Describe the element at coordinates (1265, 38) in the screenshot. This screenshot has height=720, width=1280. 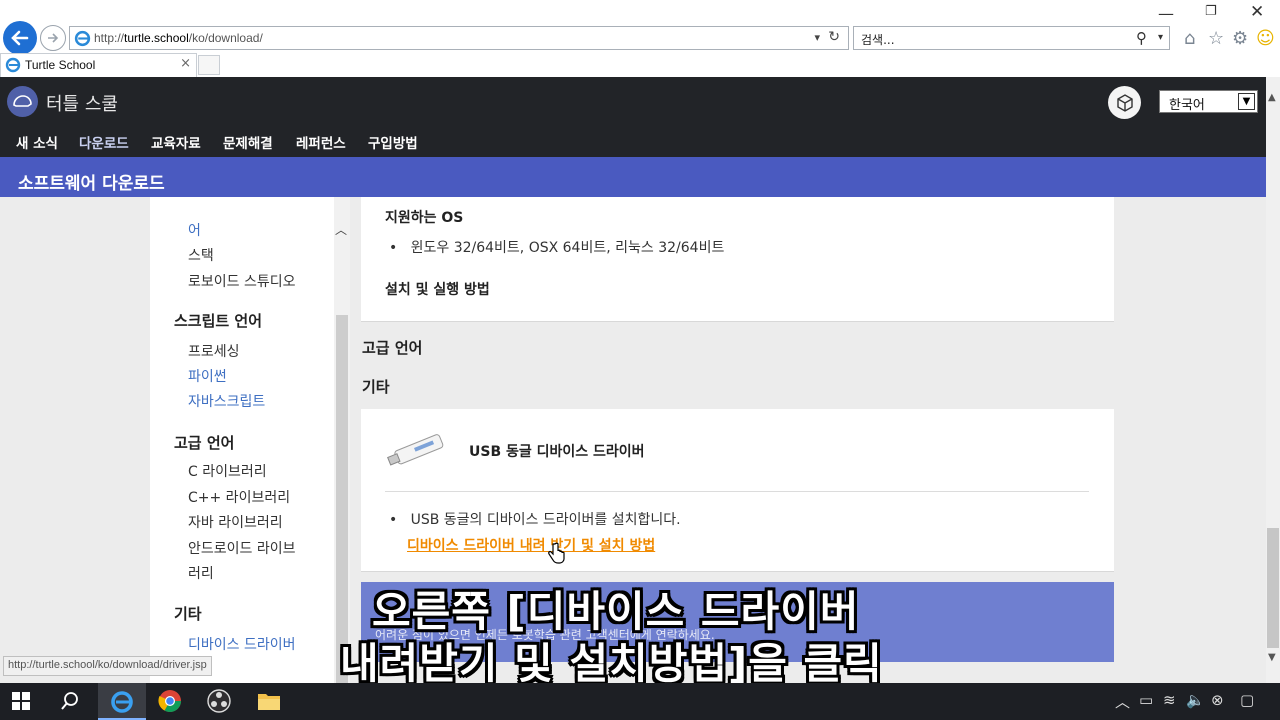
I see `smiley-icon: ☺` at that location.